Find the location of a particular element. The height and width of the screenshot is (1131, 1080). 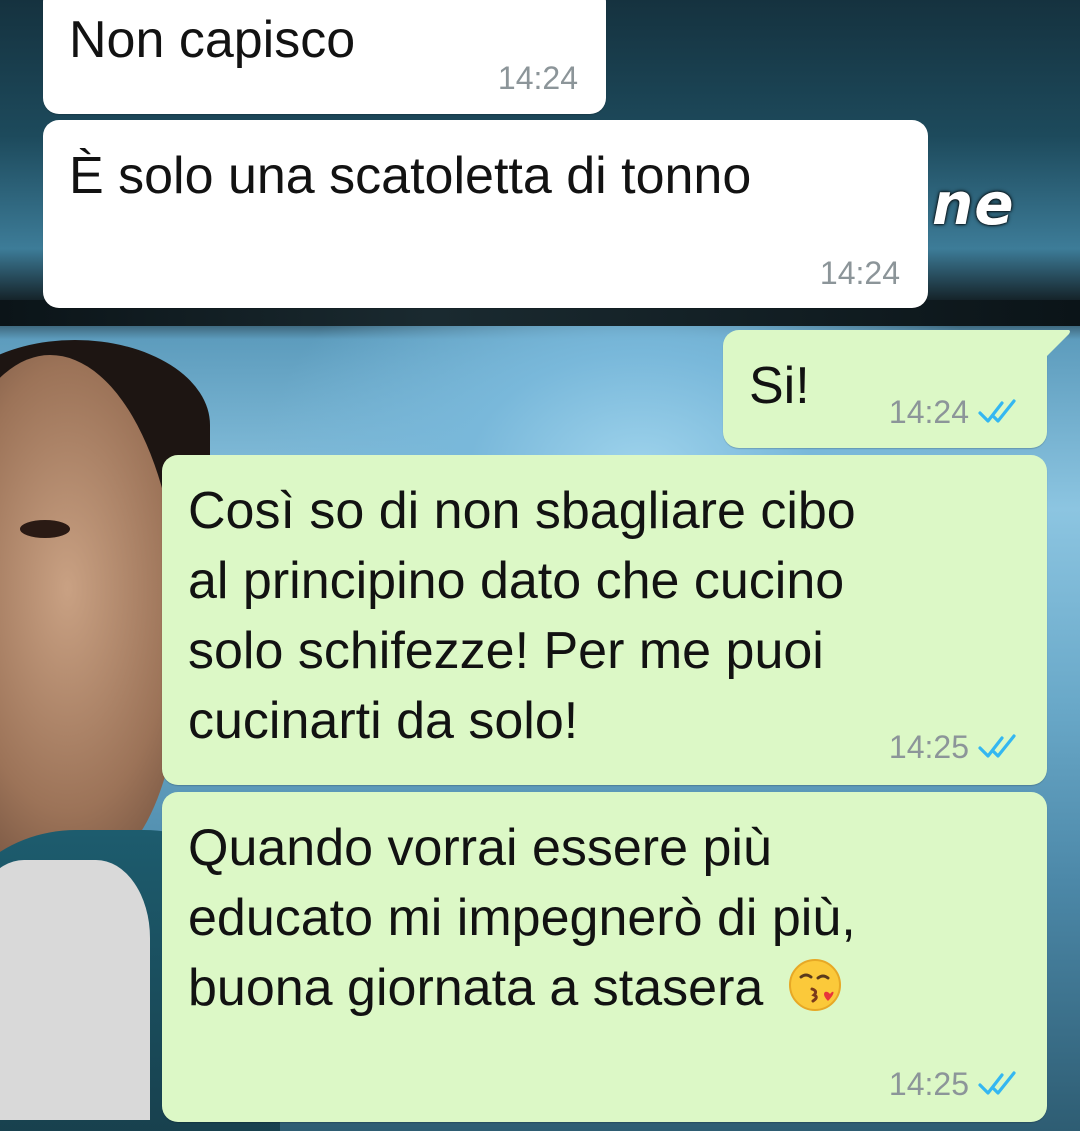

message-text-line: cucinarti da solo! is located at coordinates (383, 721).